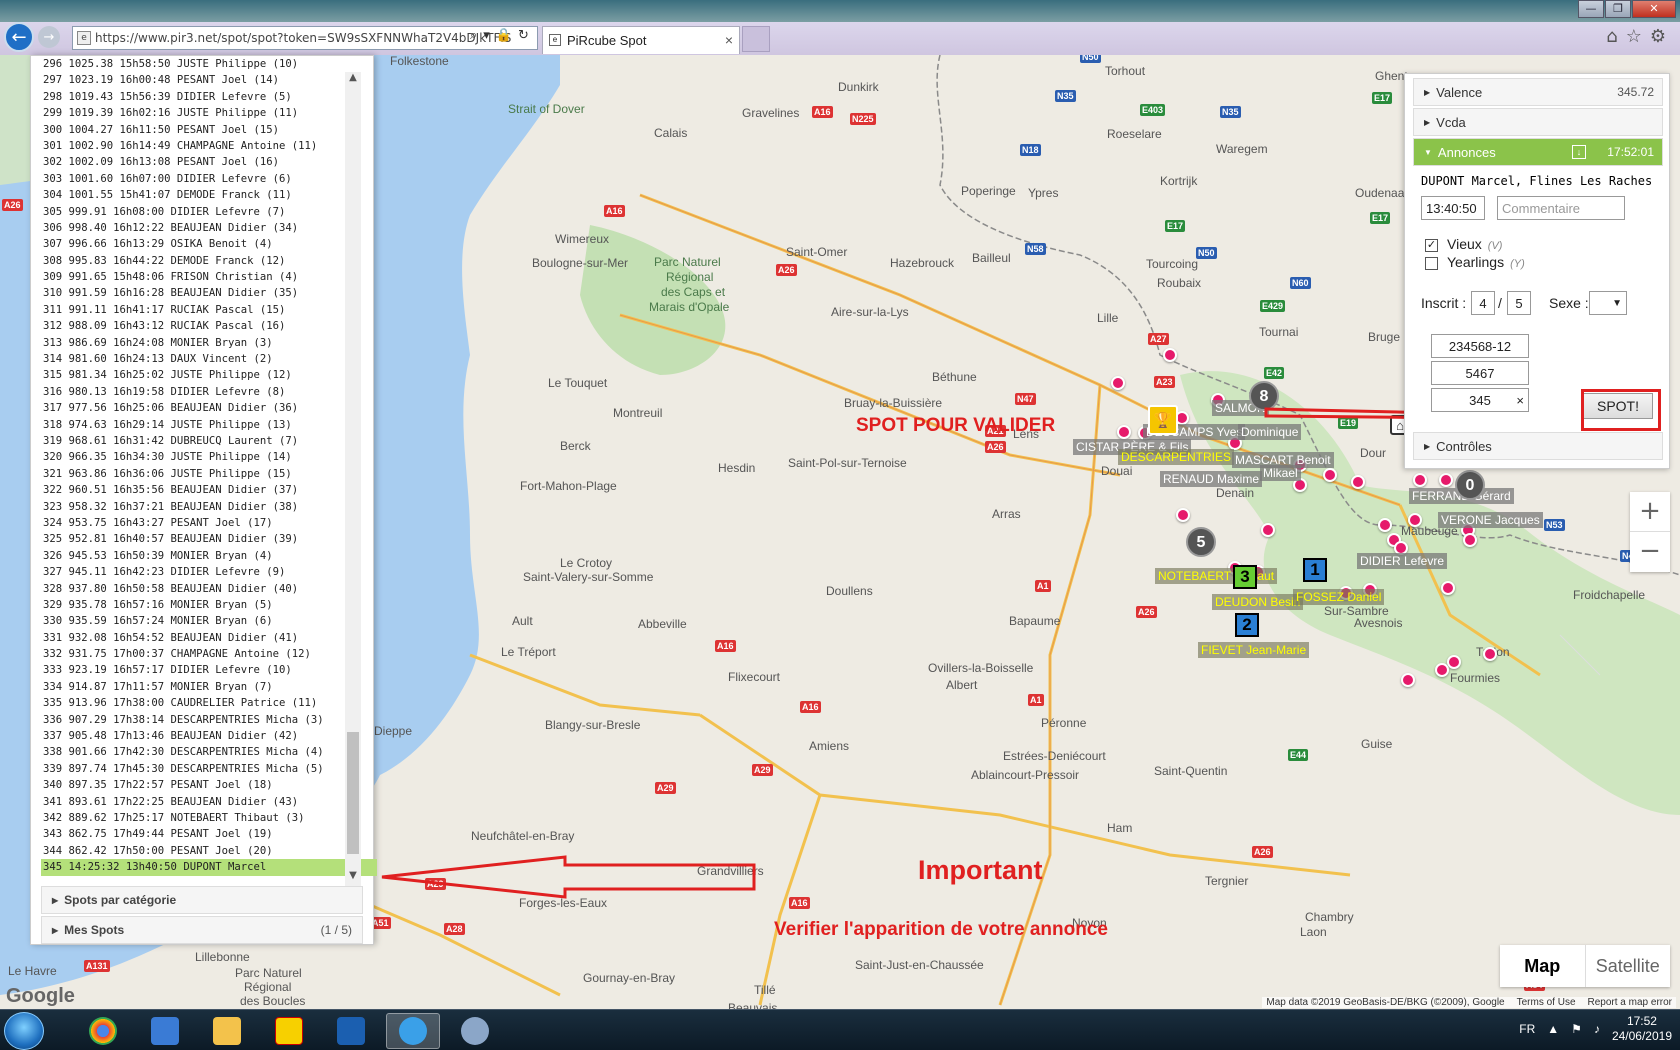 The width and height of the screenshot is (1680, 1050). Describe the element at coordinates (209, 851) in the screenshot. I see `result-row: 344 862.42 17h50:00 PESANT Joel (20)` at that location.